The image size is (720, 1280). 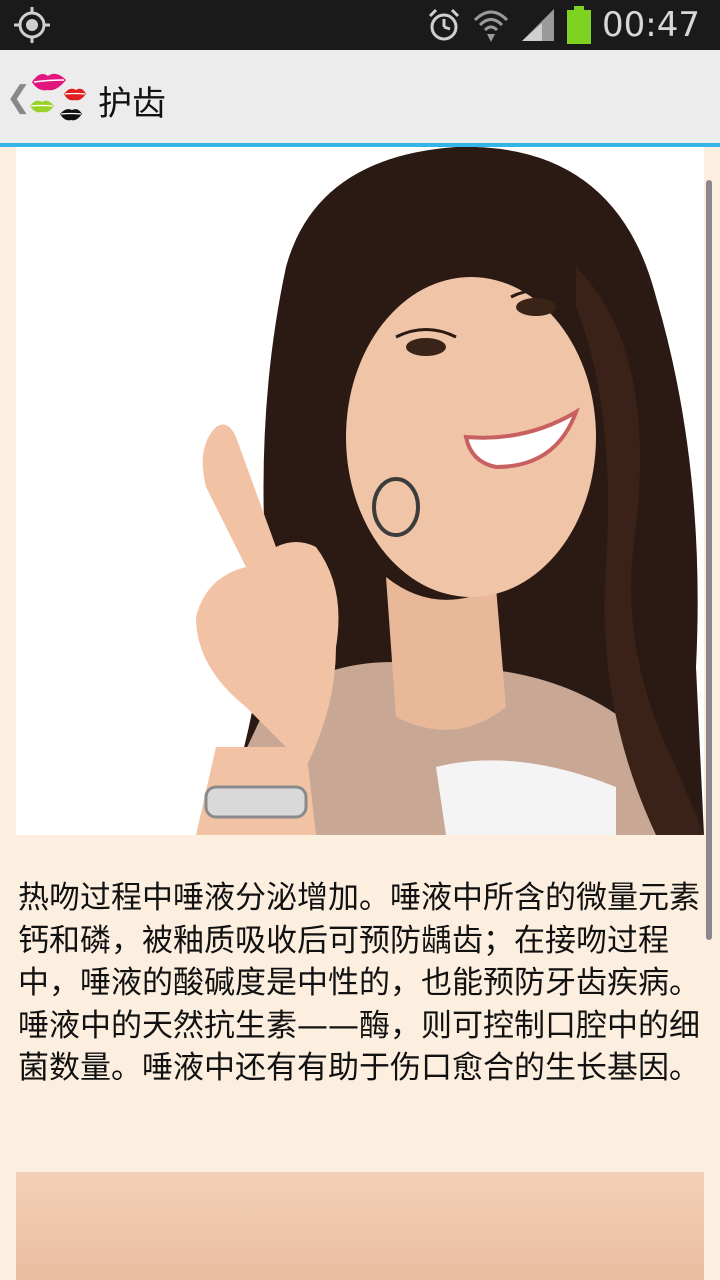 What do you see at coordinates (651, 25) in the screenshot?
I see `status-clock: 00:47` at bounding box center [651, 25].